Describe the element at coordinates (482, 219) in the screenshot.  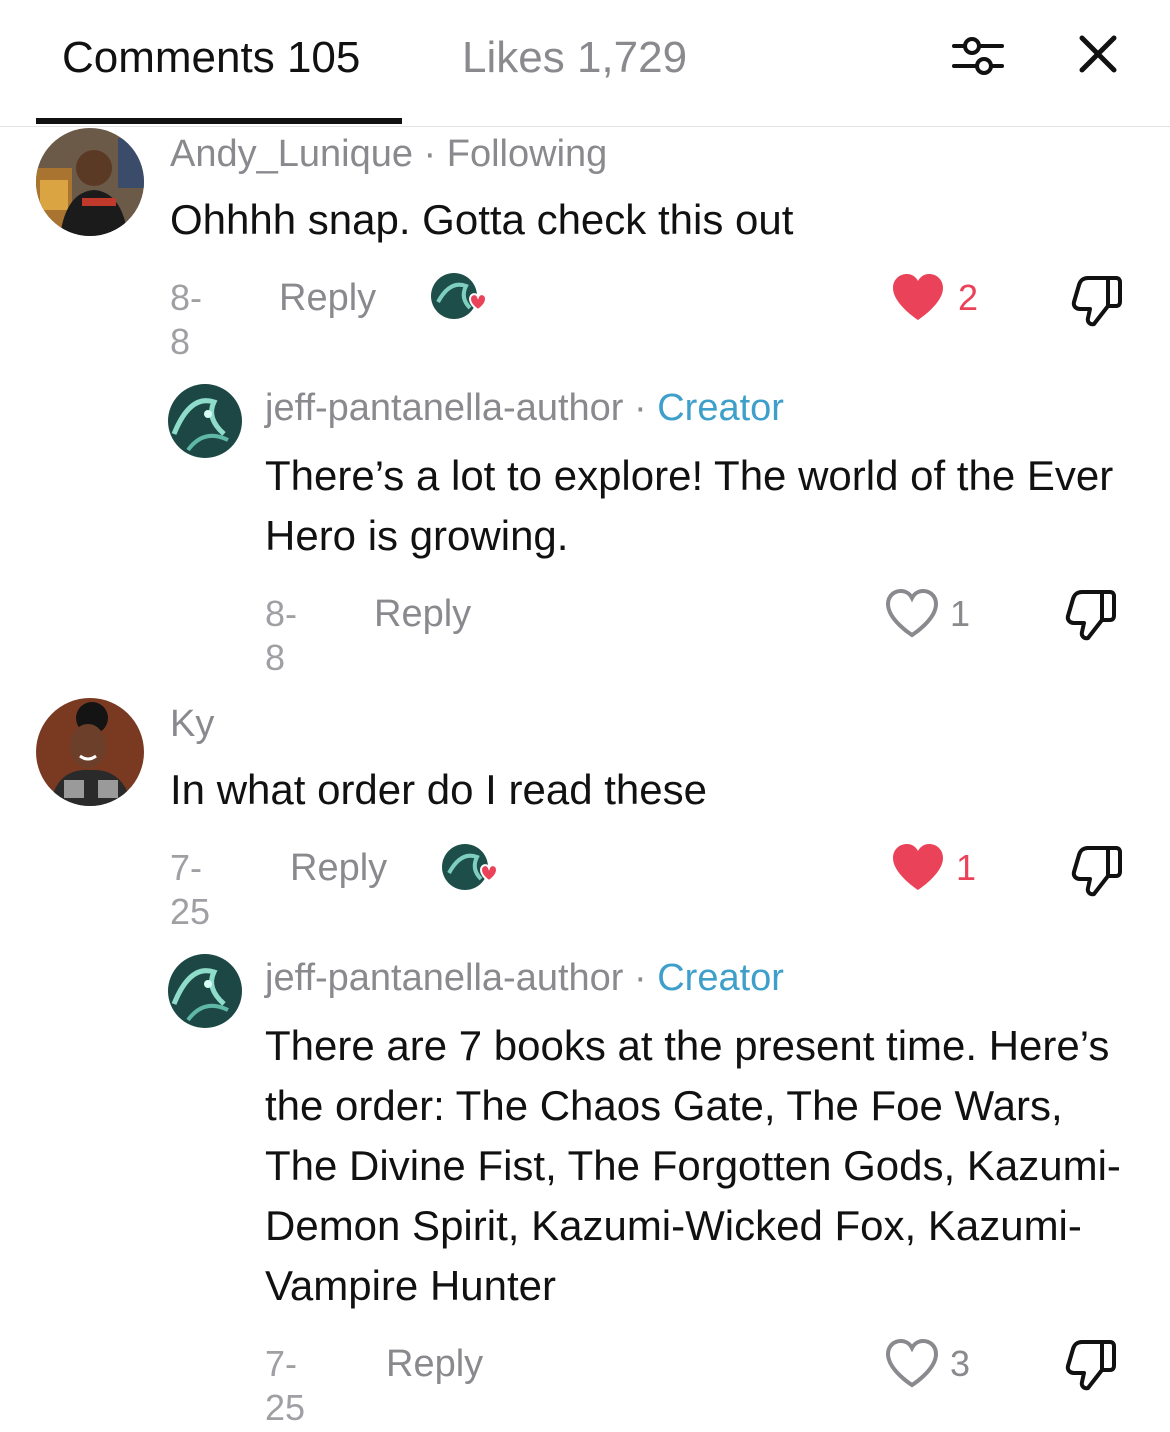
I see `comment-text: Ohhhh snap. Gotta check this out` at that location.